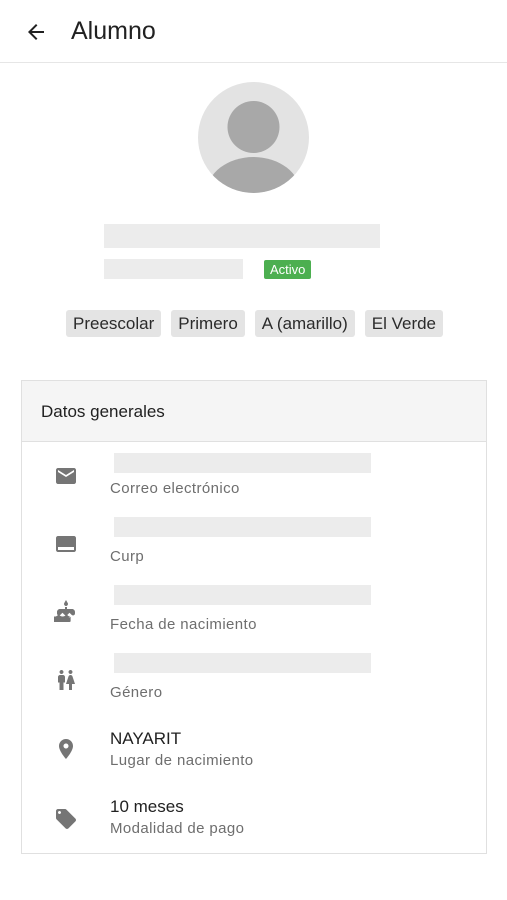 The height and width of the screenshot is (900, 507). I want to click on row-birth-date: Fecha de nacimiento, so click(254, 619).